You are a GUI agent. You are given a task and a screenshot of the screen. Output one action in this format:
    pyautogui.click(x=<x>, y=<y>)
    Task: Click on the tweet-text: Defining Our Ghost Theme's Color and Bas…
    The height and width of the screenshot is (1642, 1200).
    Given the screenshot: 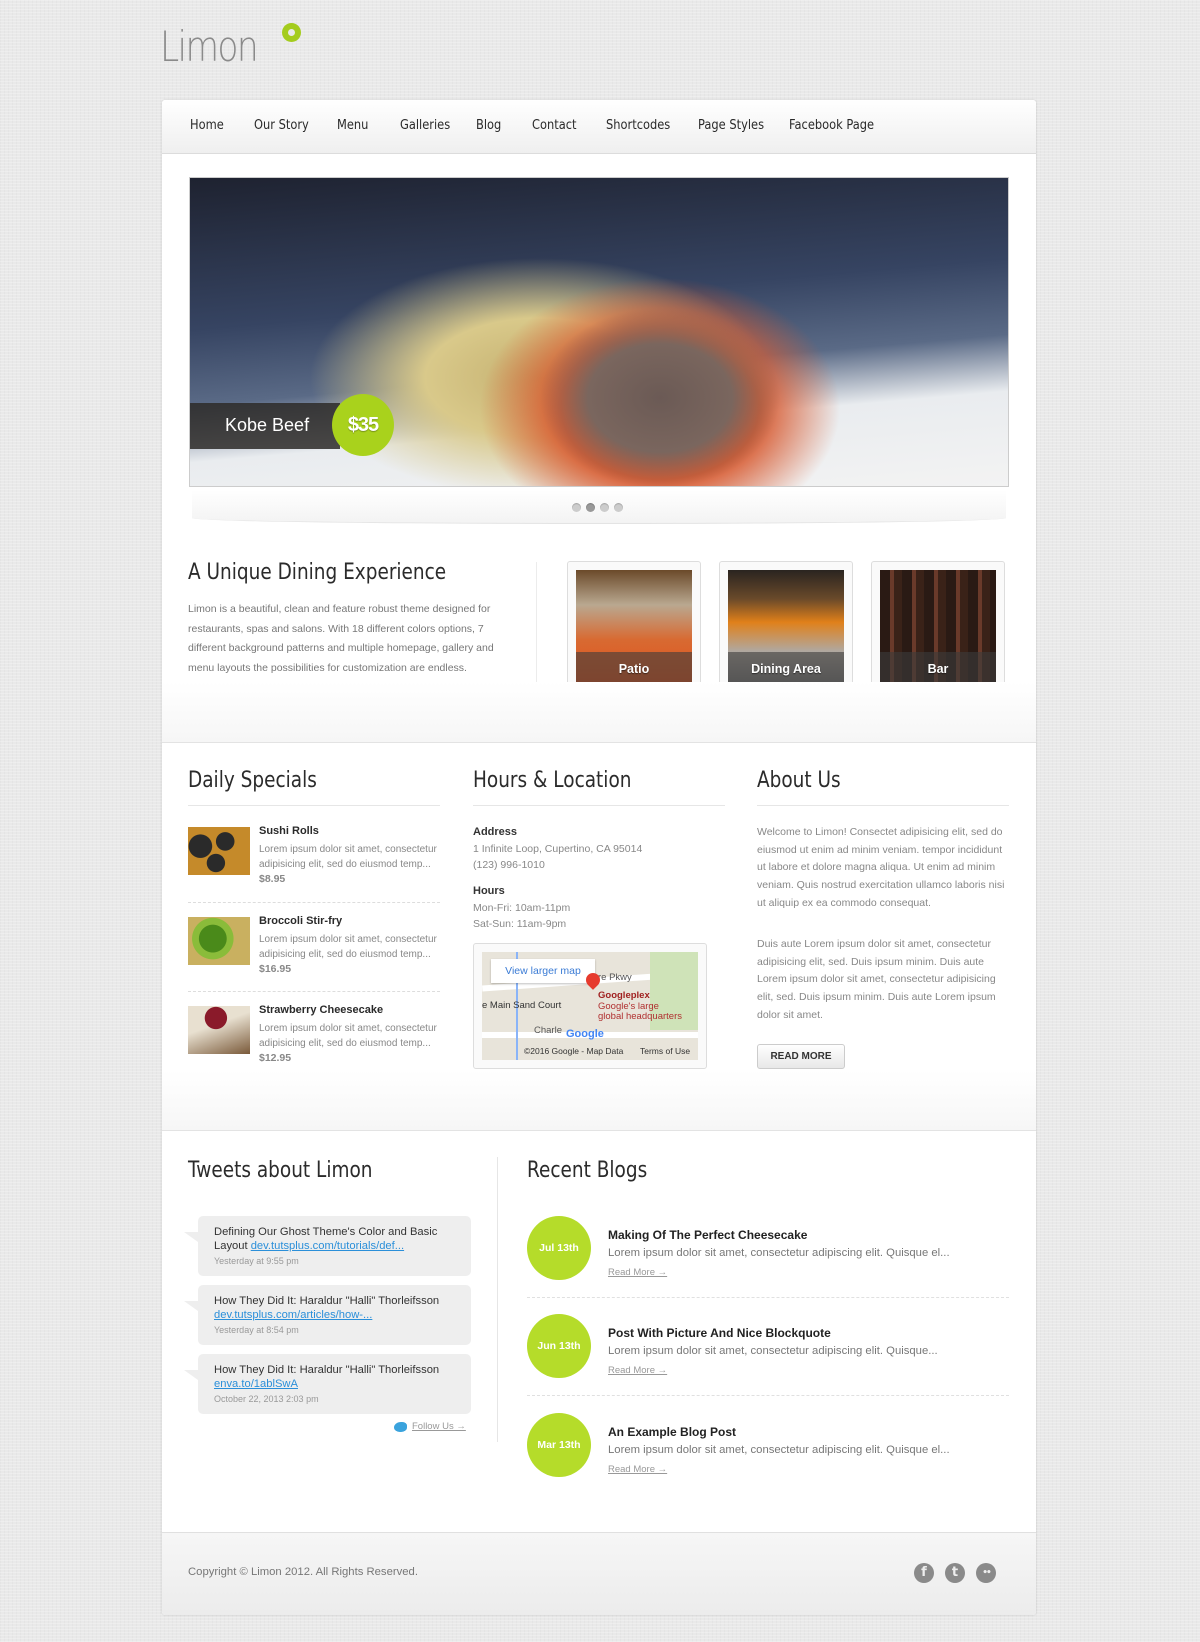 What is the action you would take?
    pyautogui.click(x=334, y=1239)
    